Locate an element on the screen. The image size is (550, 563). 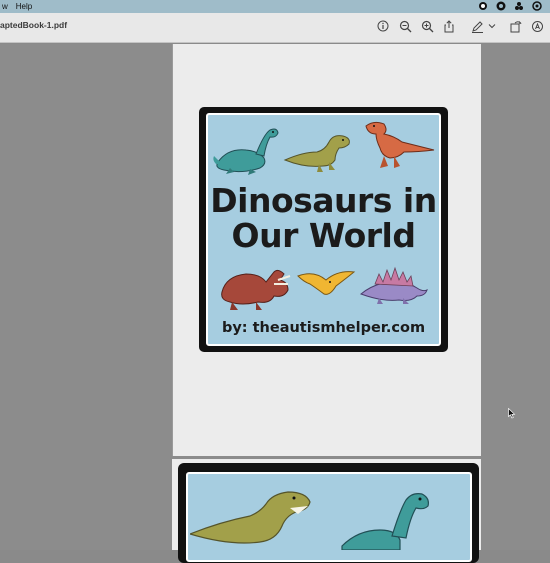
book-title-line-1: Dinosaurs in is located at coordinates (323, 200).